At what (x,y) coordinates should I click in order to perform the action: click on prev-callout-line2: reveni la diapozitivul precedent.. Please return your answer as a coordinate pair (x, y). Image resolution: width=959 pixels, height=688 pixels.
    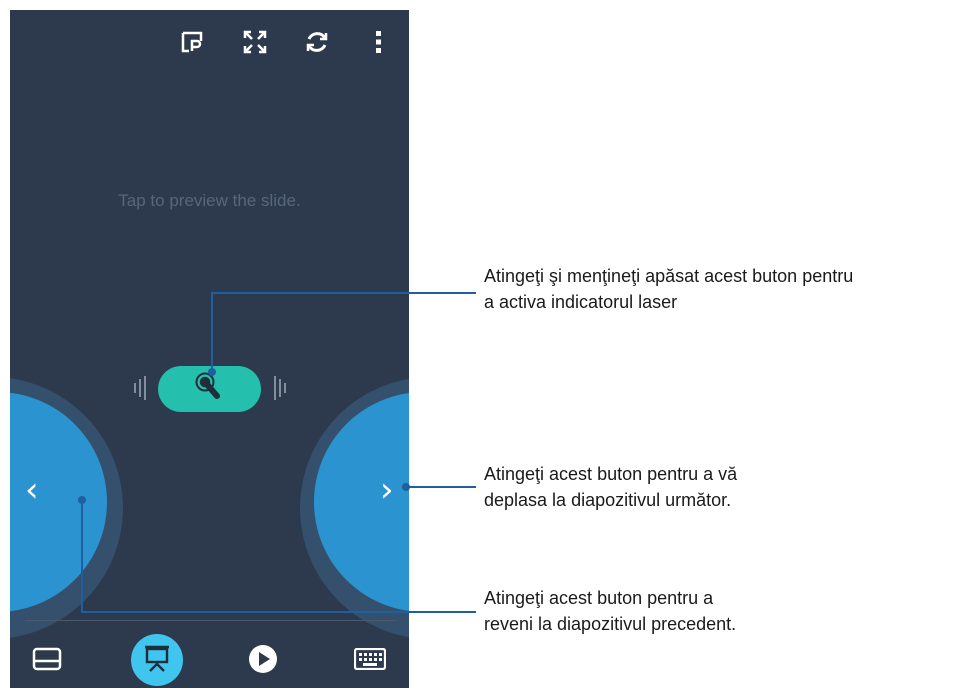
    Looking at the image, I should click on (610, 624).